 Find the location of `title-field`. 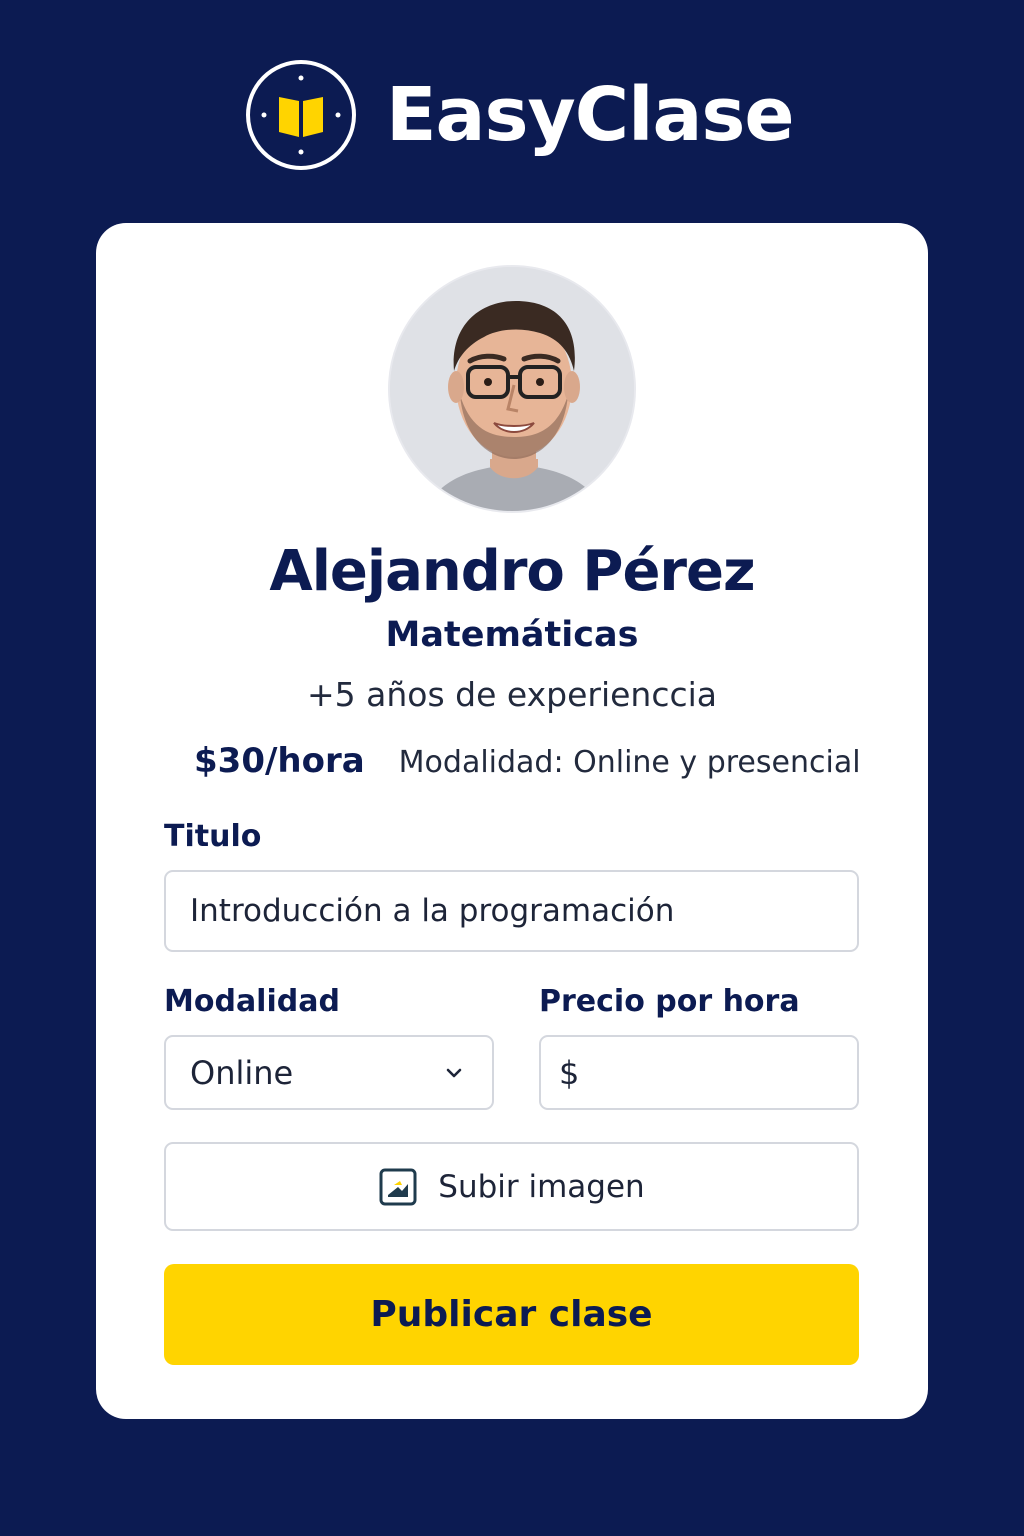

title-field is located at coordinates (511, 911).